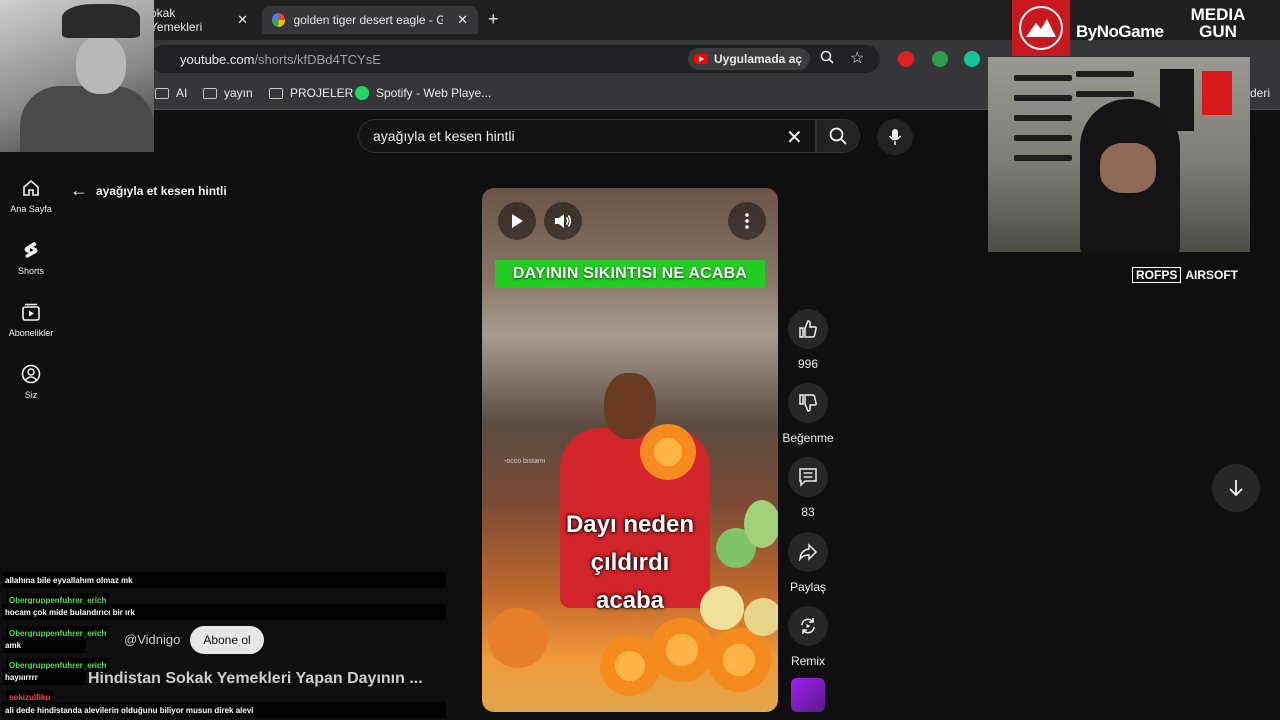  I want to click on more-options-button, so click(747, 221).